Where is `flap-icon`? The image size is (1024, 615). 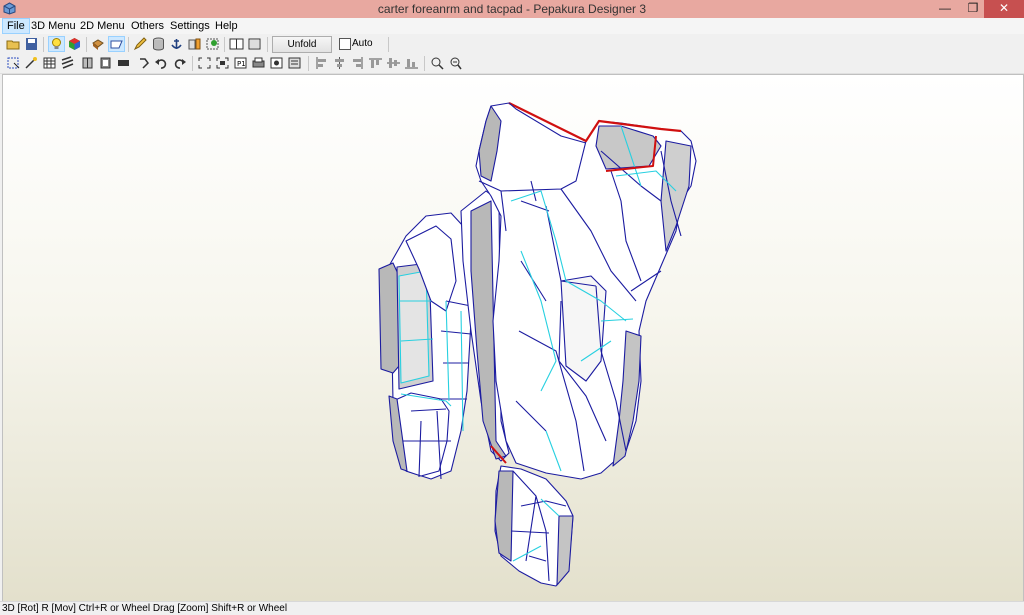
flap-icon is located at coordinates (194, 44).